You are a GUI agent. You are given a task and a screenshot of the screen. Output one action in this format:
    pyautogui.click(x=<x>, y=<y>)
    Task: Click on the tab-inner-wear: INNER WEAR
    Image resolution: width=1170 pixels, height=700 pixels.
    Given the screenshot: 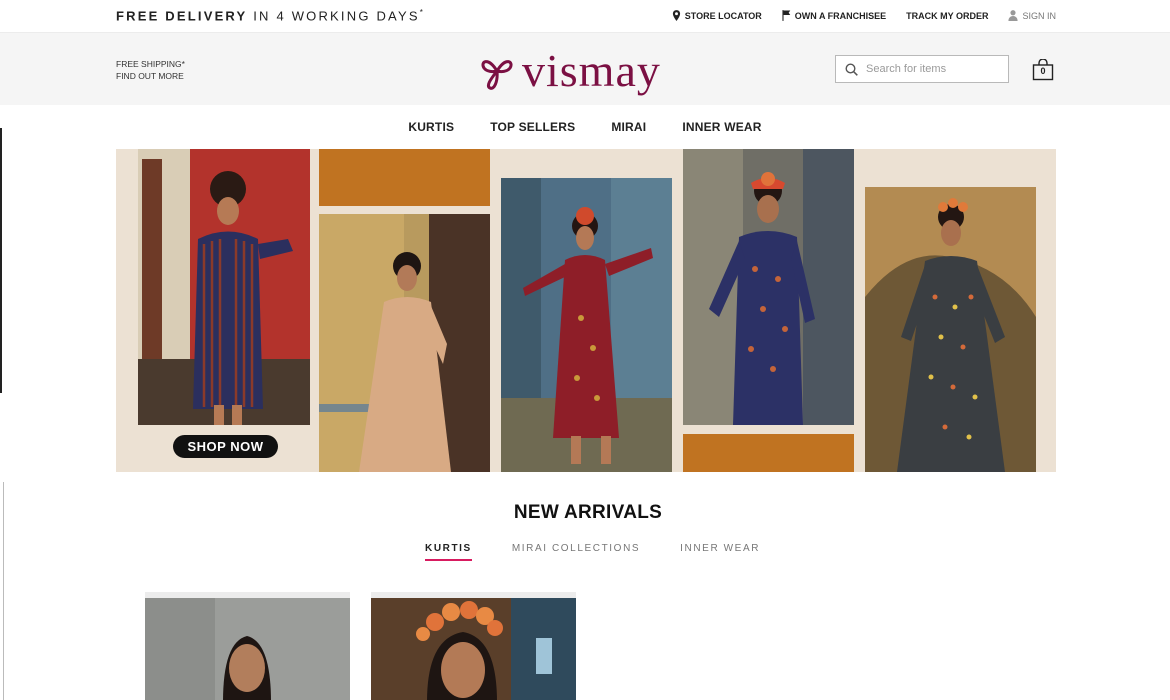 What is the action you would take?
    pyautogui.click(x=720, y=548)
    